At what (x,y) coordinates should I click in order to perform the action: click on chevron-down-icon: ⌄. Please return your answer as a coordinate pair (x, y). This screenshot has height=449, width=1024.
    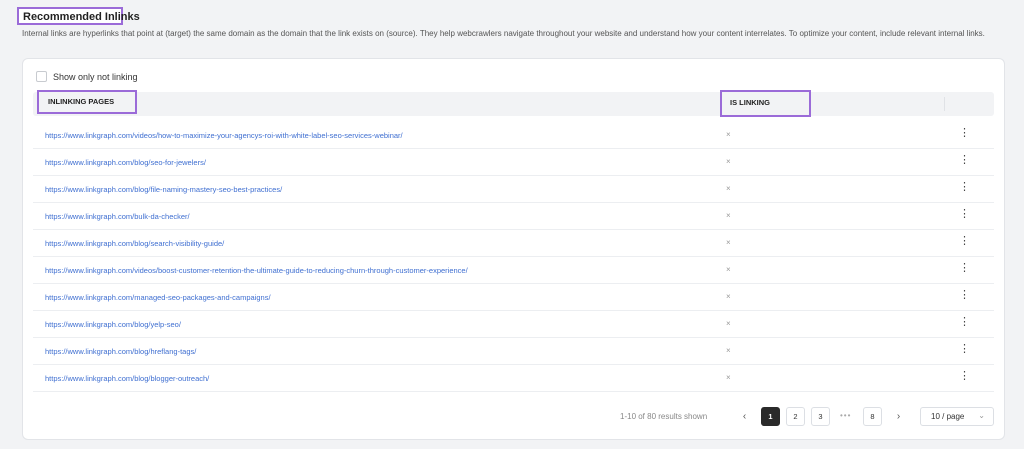
    Looking at the image, I should click on (981, 415).